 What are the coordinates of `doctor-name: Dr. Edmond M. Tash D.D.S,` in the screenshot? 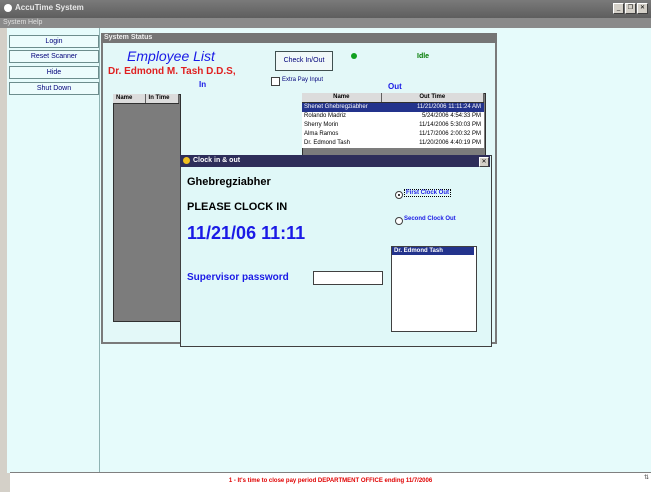 It's located at (172, 71).